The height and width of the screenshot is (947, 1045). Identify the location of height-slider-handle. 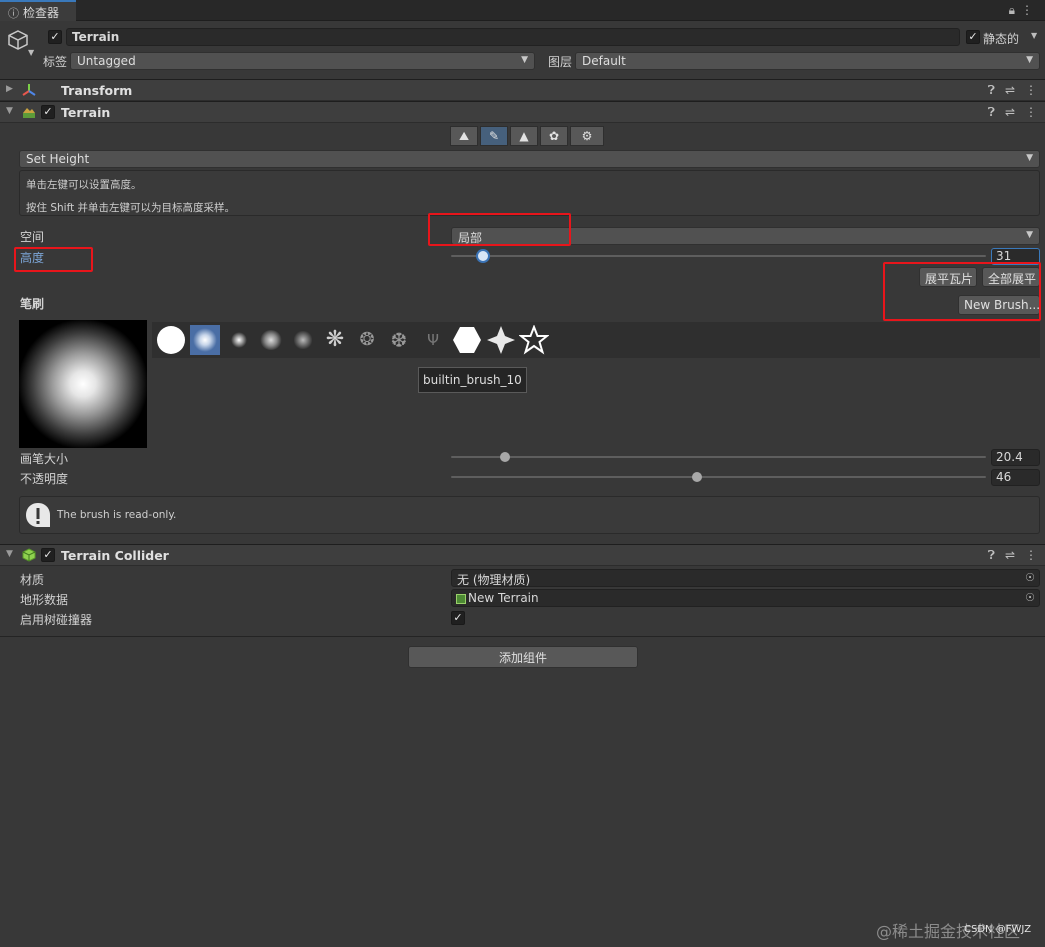
(483, 256).